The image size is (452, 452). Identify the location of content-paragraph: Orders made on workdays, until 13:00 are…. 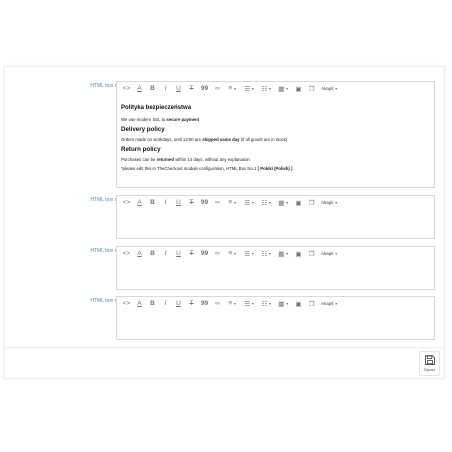
(204, 139).